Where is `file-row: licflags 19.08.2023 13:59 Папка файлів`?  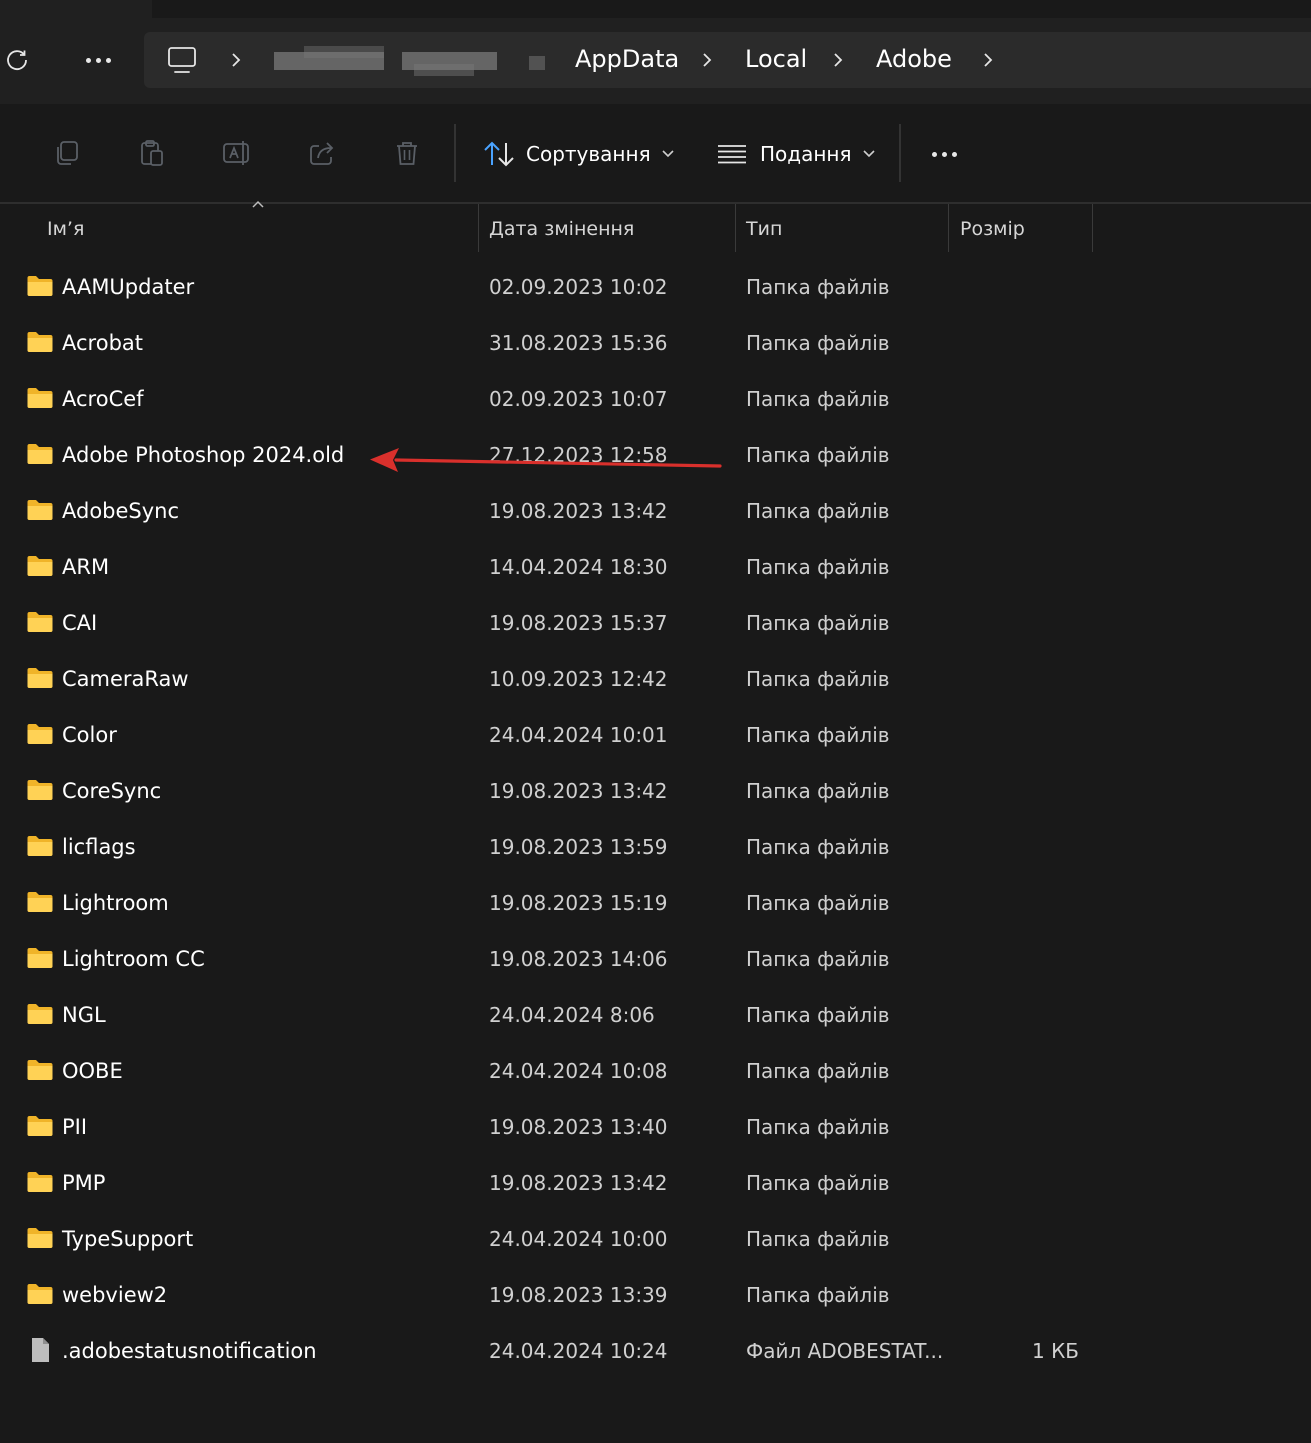 file-row: licflags 19.08.2023 13:59 Папка файлів is located at coordinates (655, 848).